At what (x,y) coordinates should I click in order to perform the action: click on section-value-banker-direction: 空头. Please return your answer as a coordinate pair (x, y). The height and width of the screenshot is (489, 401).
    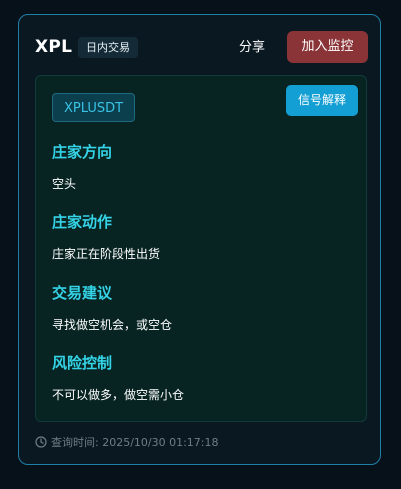
    Looking at the image, I should click on (64, 184).